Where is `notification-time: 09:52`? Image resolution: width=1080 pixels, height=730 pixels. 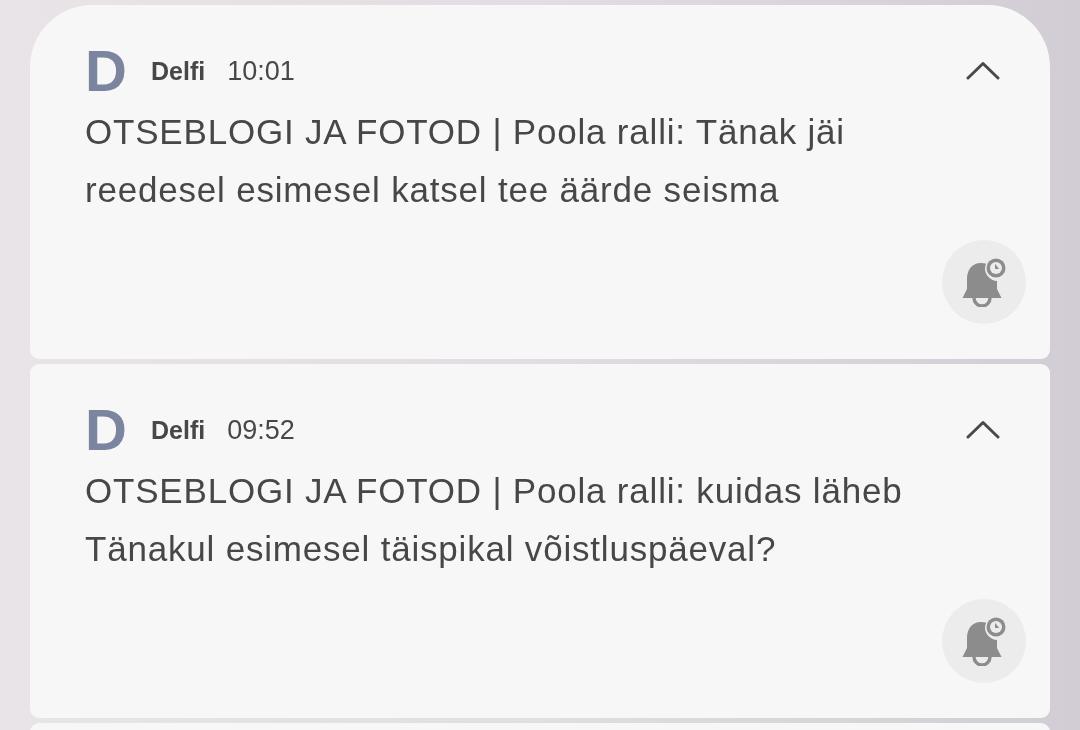 notification-time: 09:52 is located at coordinates (261, 430).